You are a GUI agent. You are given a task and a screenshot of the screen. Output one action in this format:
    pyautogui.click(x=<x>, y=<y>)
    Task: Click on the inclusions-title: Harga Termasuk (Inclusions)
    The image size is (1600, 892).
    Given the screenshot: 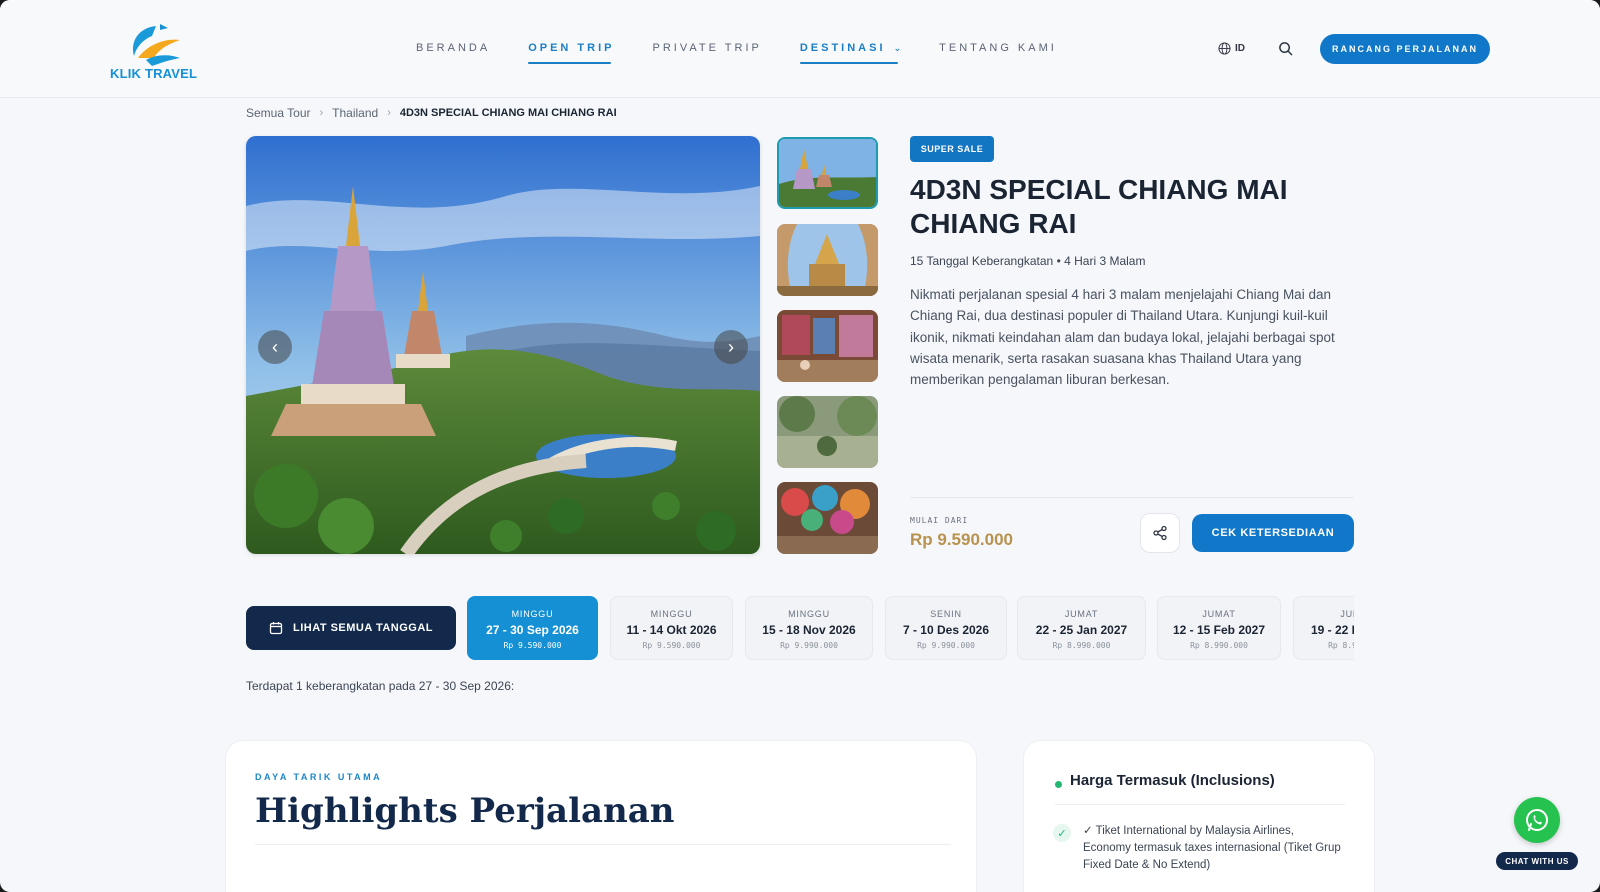 What is the action you would take?
    pyautogui.click(x=1172, y=780)
    